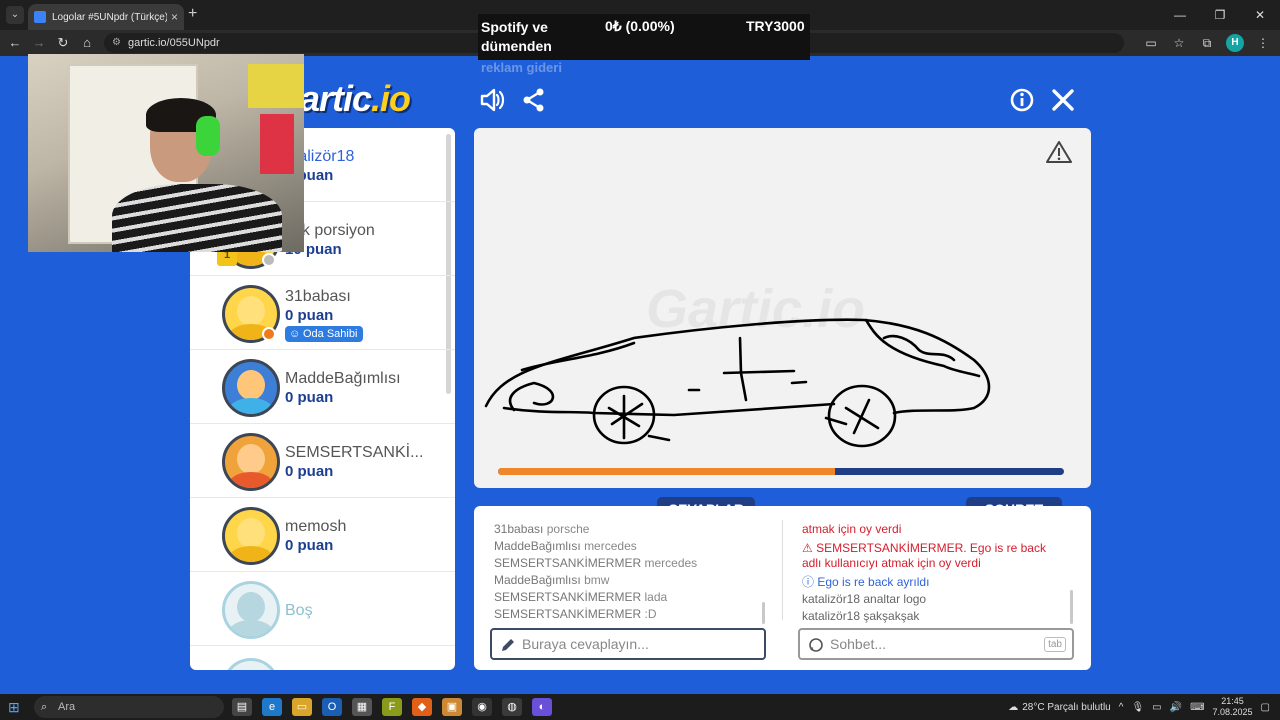 Image resolution: width=1280 pixels, height=720 pixels. Describe the element at coordinates (174, 43) in the screenshot. I see `url-text: gartic.io/055UNpdr` at that location.